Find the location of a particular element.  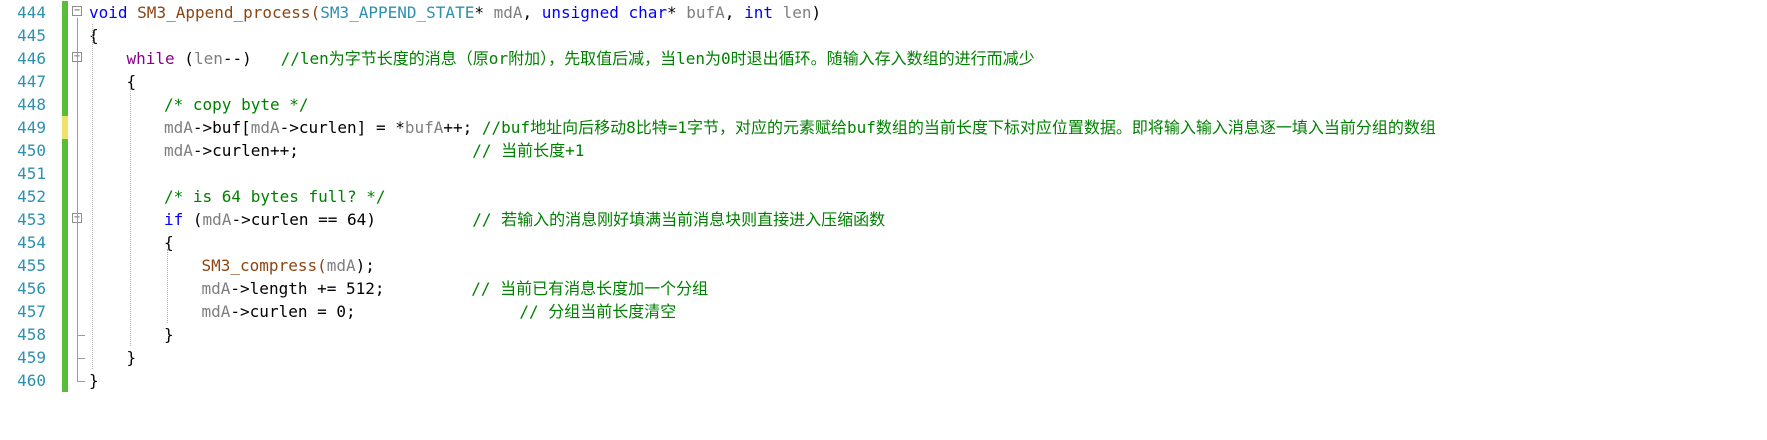

code-token: ++; is located at coordinates (462, 127).